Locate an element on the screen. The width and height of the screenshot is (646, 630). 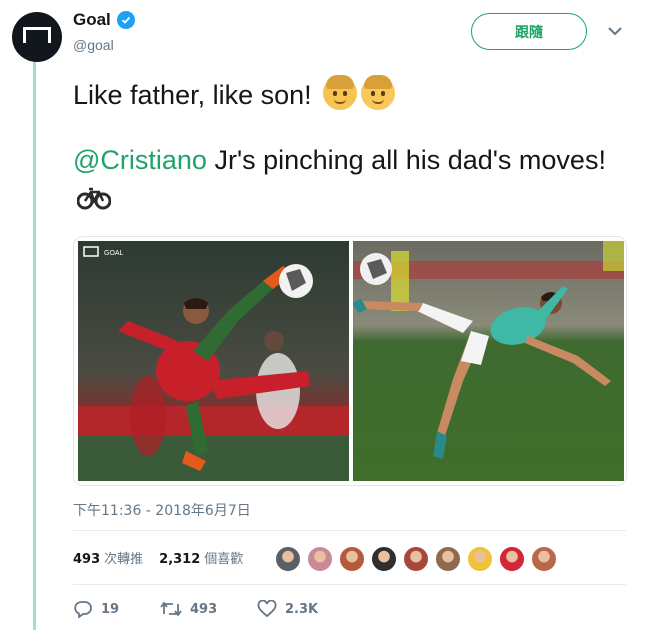
bicycle-emoji-icon is located at coordinates (94, 201).